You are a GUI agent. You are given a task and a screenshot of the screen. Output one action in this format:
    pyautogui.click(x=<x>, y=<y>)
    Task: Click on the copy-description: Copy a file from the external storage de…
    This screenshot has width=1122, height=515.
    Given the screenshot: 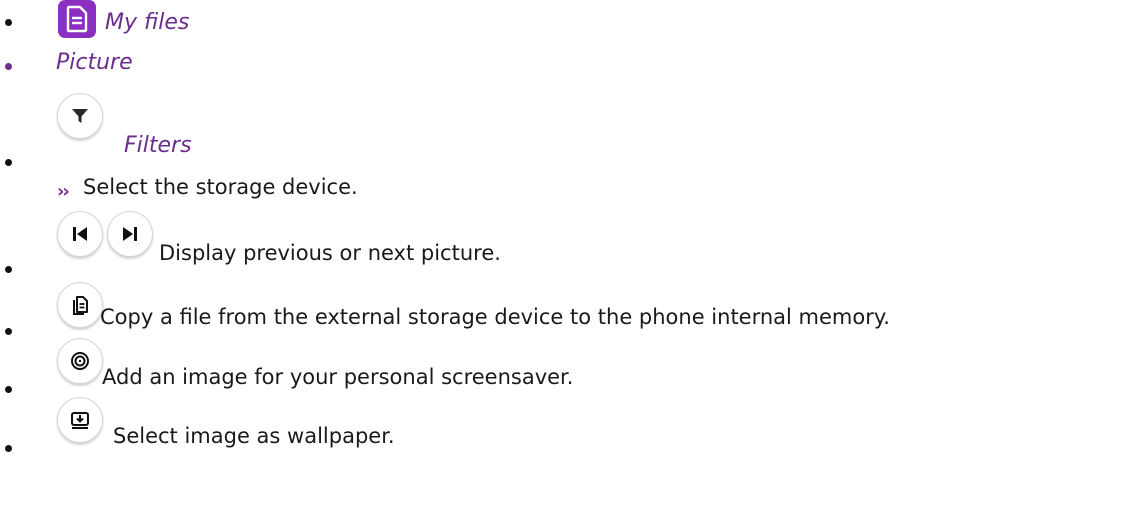 What is the action you would take?
    pyautogui.click(x=495, y=317)
    